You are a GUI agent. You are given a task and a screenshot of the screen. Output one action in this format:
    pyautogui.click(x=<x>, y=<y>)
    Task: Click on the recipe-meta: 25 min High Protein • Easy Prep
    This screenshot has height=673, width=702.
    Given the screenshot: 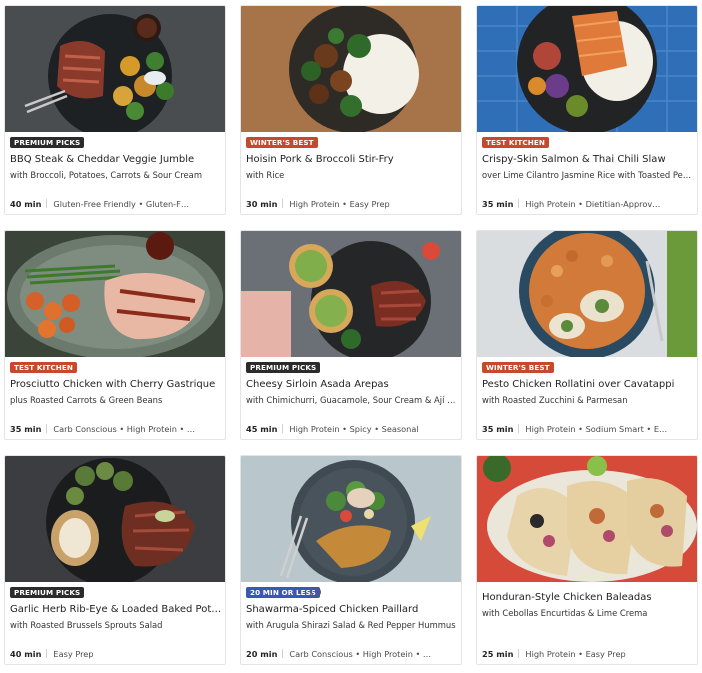 What is the action you would take?
    pyautogui.click(x=588, y=654)
    